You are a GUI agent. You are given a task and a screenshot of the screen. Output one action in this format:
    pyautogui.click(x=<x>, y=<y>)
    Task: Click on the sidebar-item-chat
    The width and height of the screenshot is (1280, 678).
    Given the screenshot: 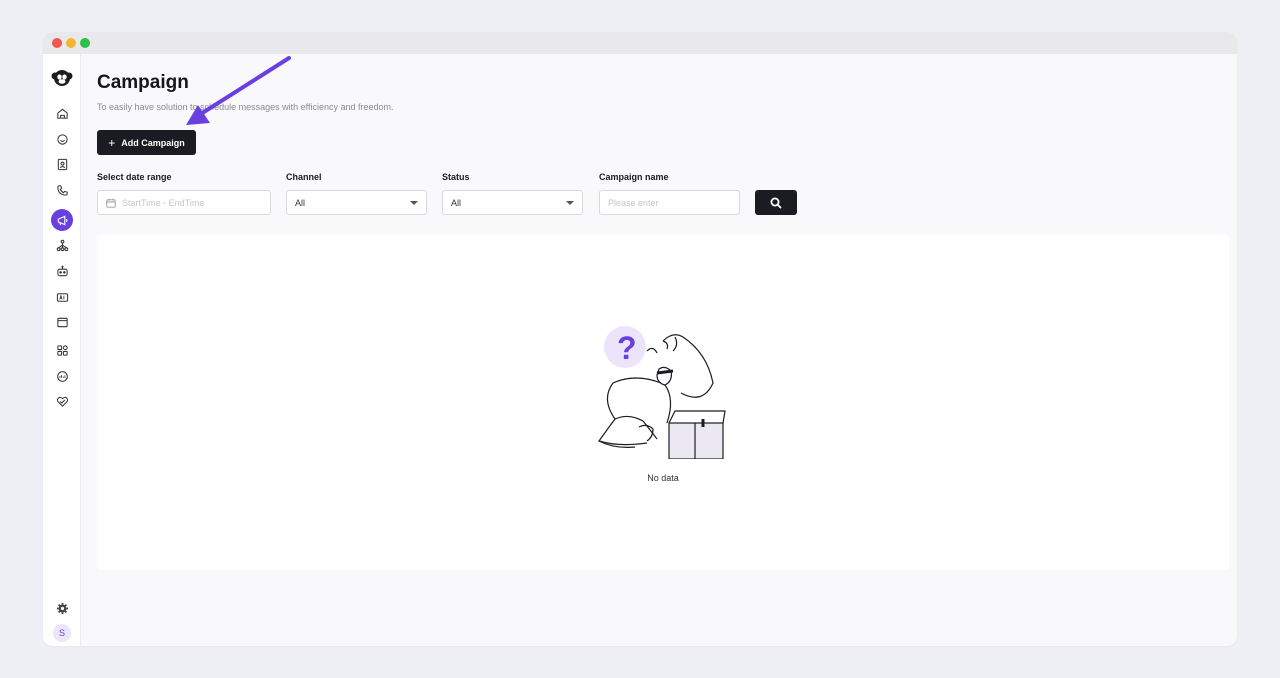 What is the action you would take?
    pyautogui.click(x=62, y=139)
    